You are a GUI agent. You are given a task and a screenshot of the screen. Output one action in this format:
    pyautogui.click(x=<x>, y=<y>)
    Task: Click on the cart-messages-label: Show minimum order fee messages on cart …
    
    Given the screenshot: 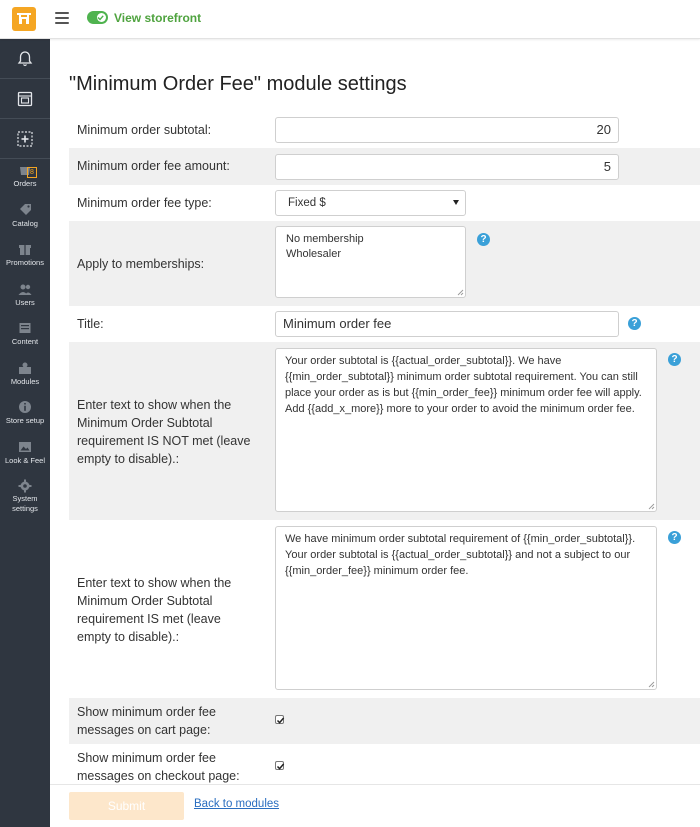 What is the action you would take?
    pyautogui.click(x=146, y=721)
    